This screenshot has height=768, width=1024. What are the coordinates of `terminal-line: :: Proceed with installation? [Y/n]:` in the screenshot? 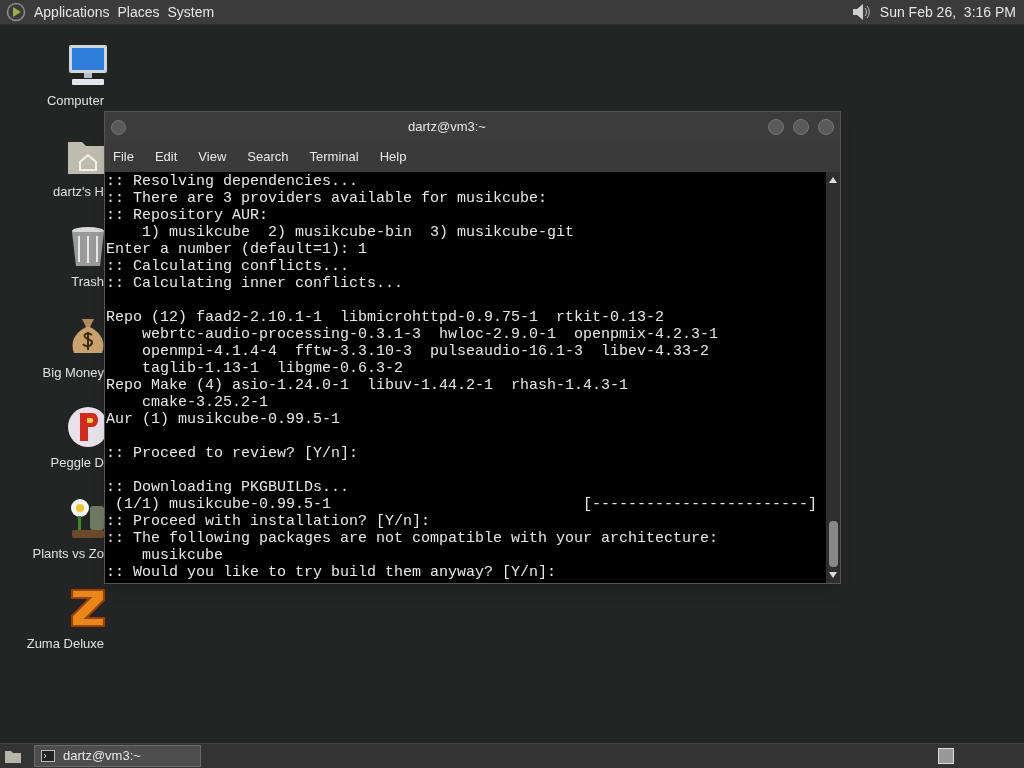 It's located at (269, 521).